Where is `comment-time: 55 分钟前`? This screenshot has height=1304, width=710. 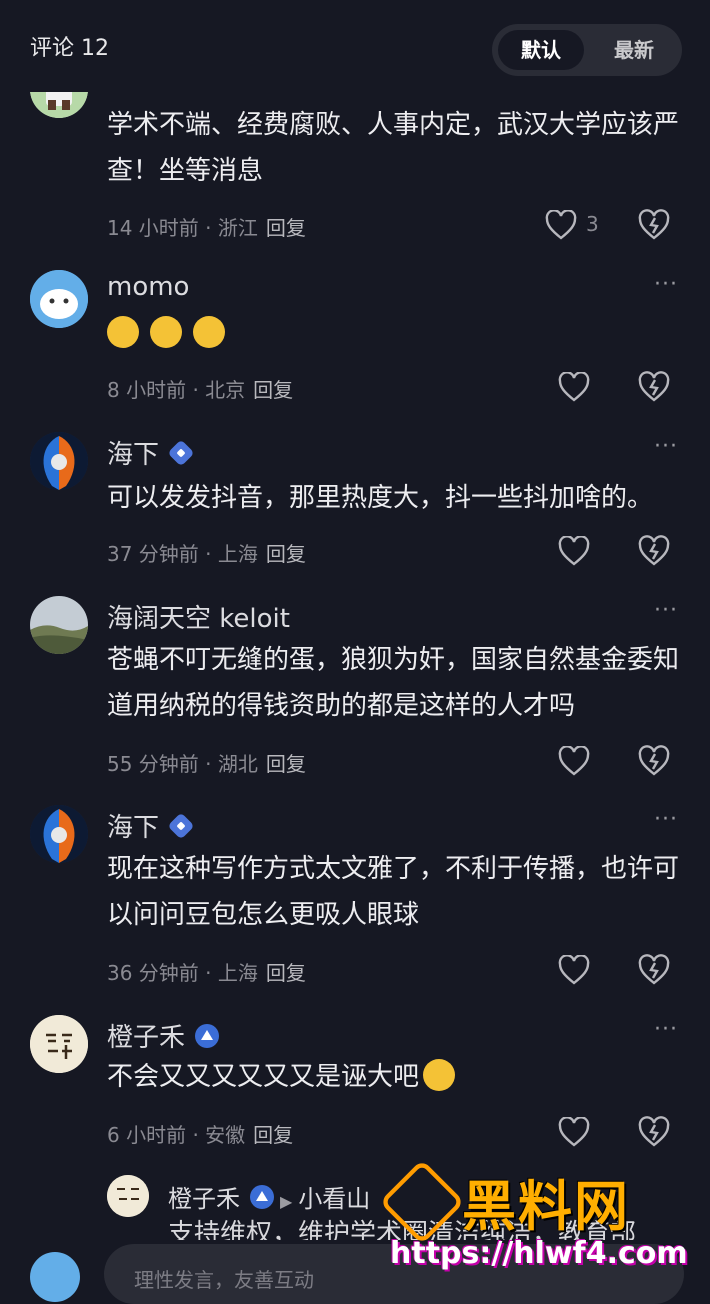 comment-time: 55 分钟前 is located at coordinates (153, 764).